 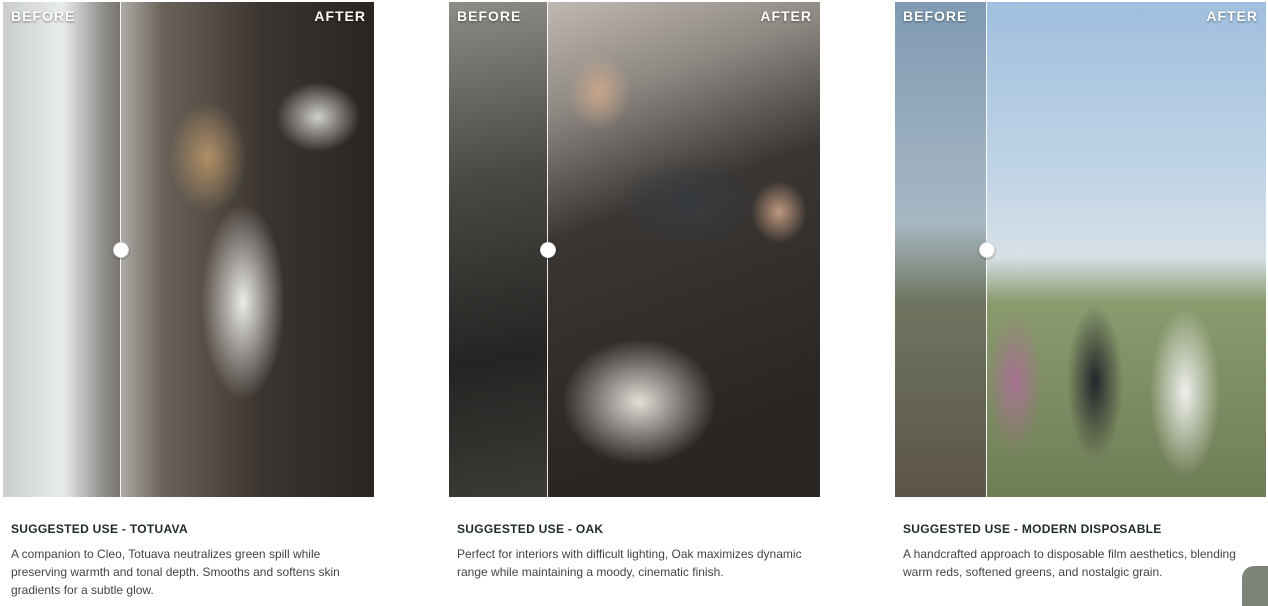 What do you see at coordinates (1032, 529) in the screenshot?
I see `card-title: SUGGESTED USE - MODERN DISPOSABLE` at bounding box center [1032, 529].